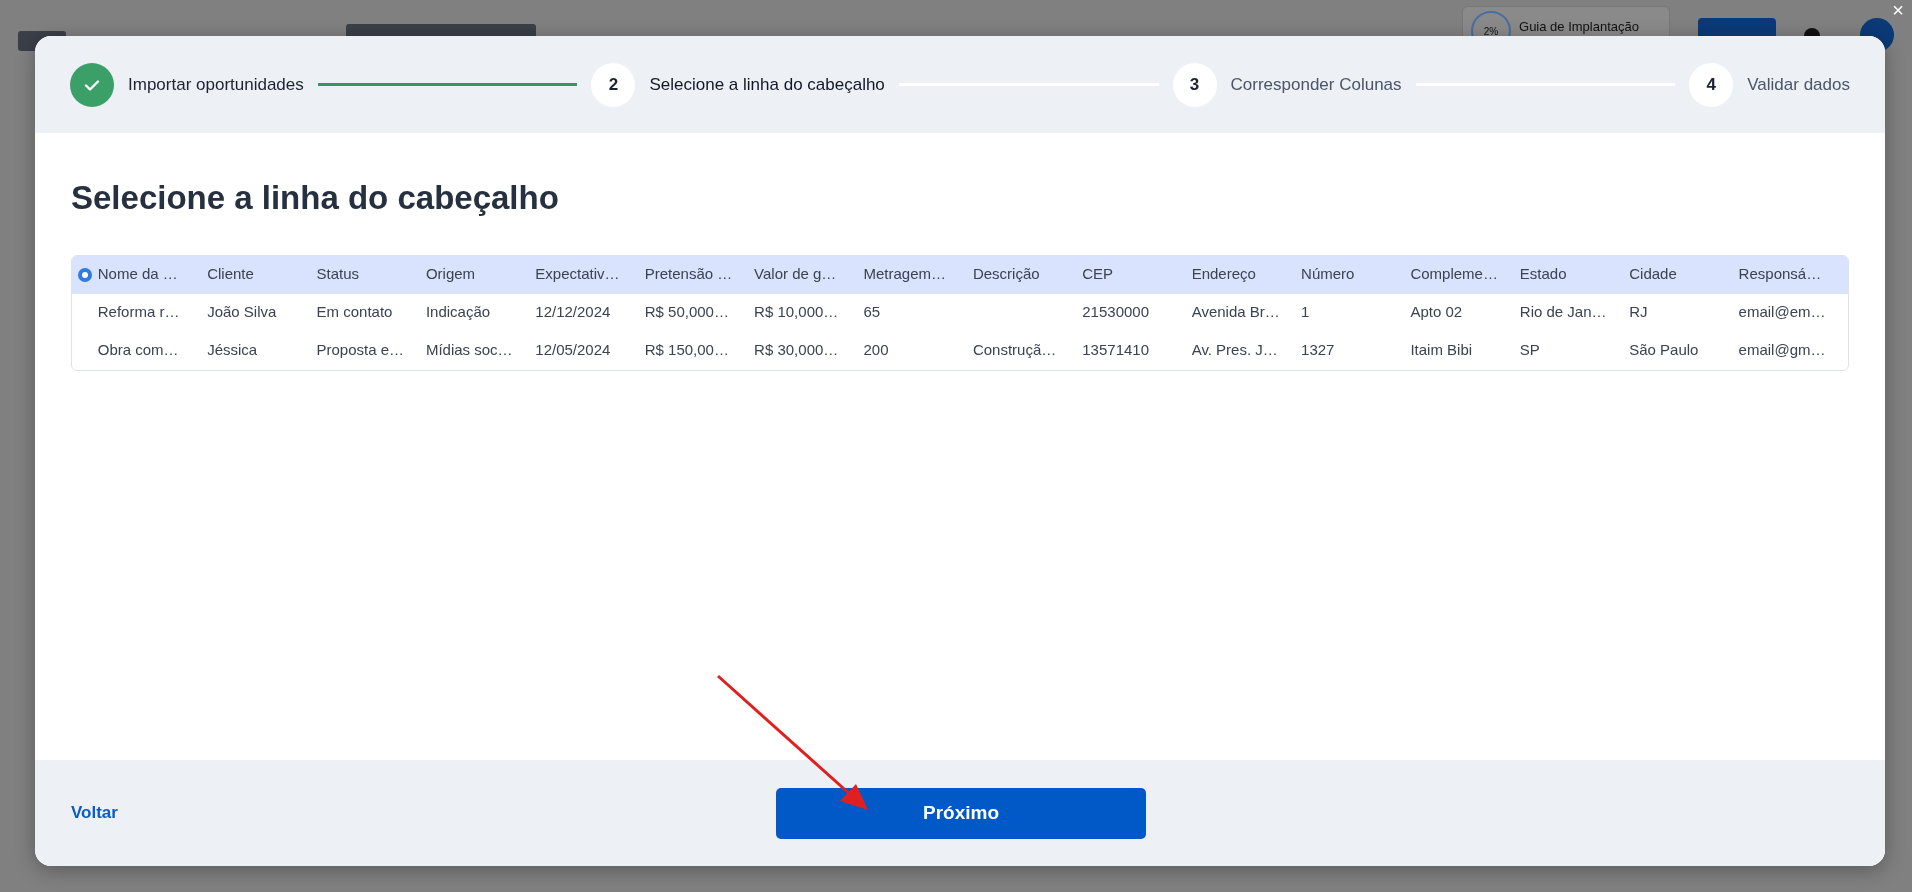 The width and height of the screenshot is (1912, 892). I want to click on column-header: CEP, so click(1098, 274).